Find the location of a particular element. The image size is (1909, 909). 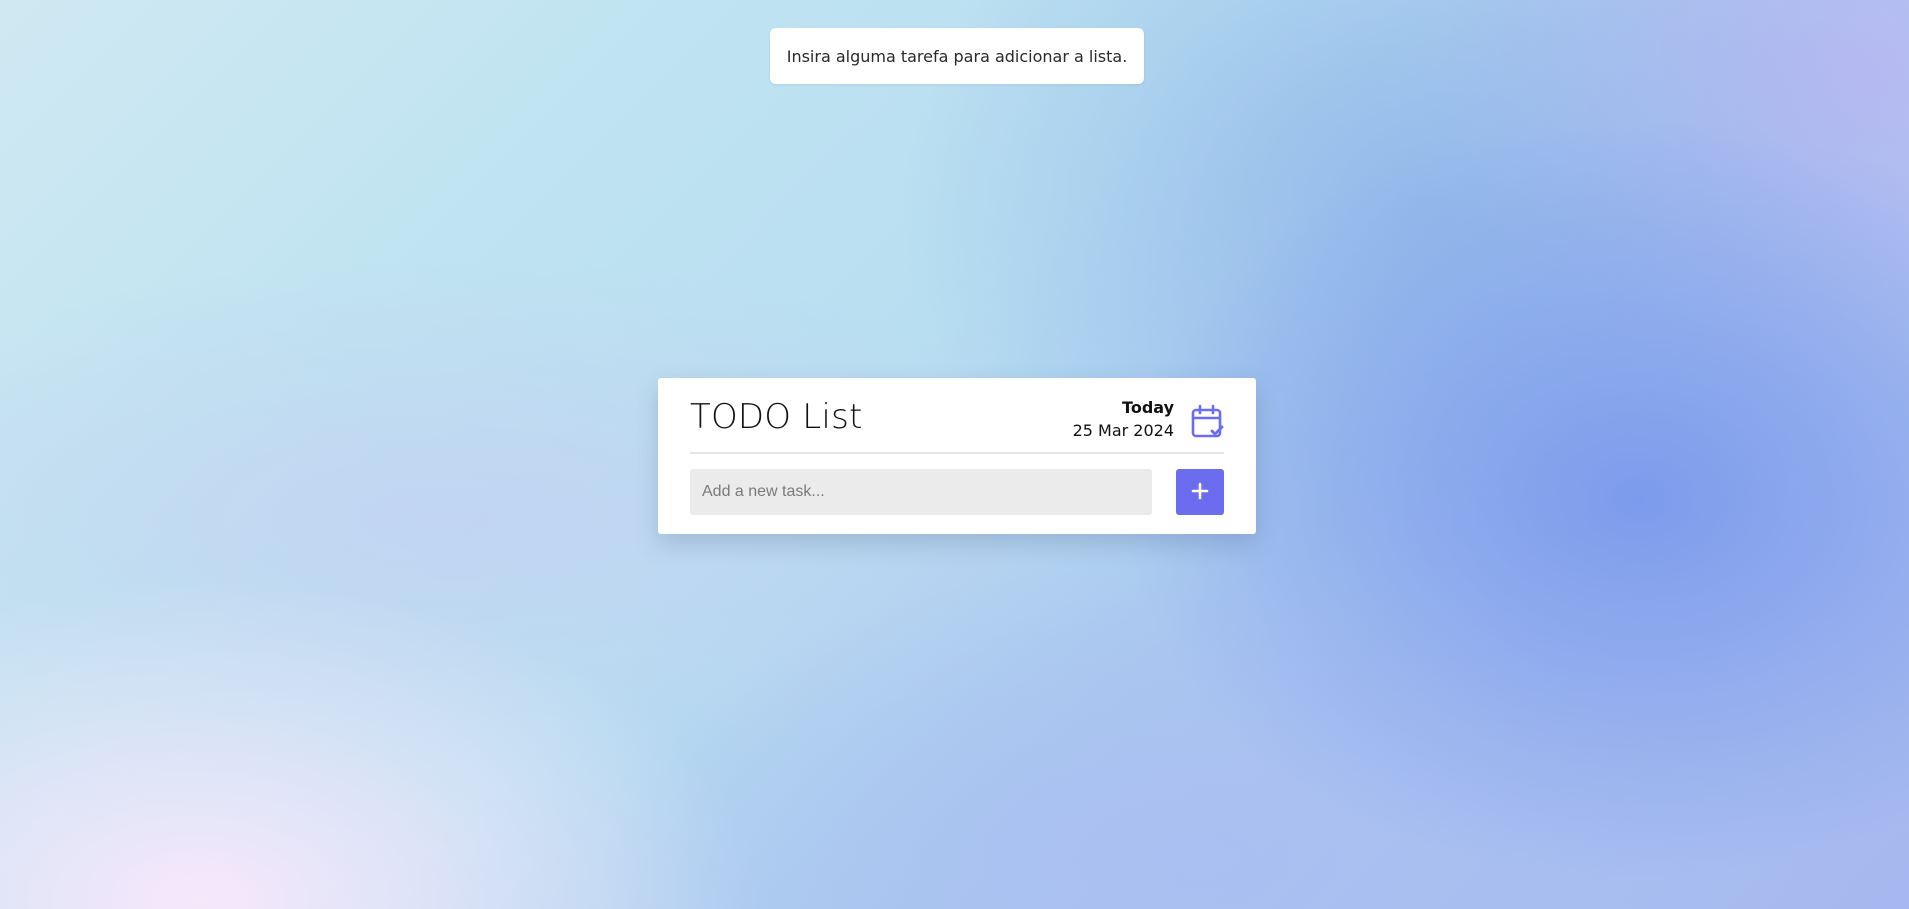

todo-card: TODO List Today 25 Mar 2024 is located at coordinates (957, 456).